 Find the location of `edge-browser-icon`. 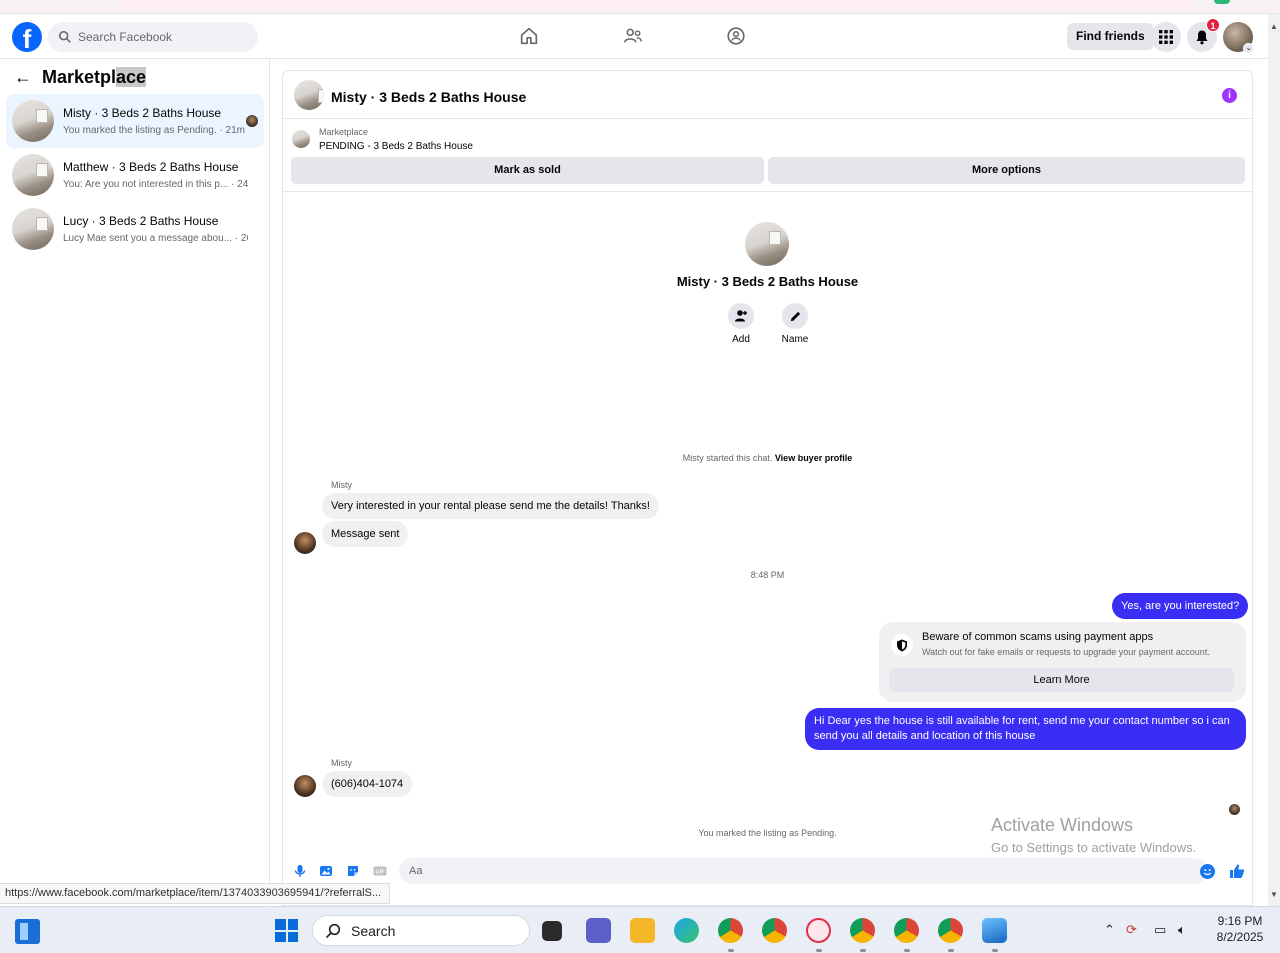

edge-browser-icon is located at coordinates (686, 930).